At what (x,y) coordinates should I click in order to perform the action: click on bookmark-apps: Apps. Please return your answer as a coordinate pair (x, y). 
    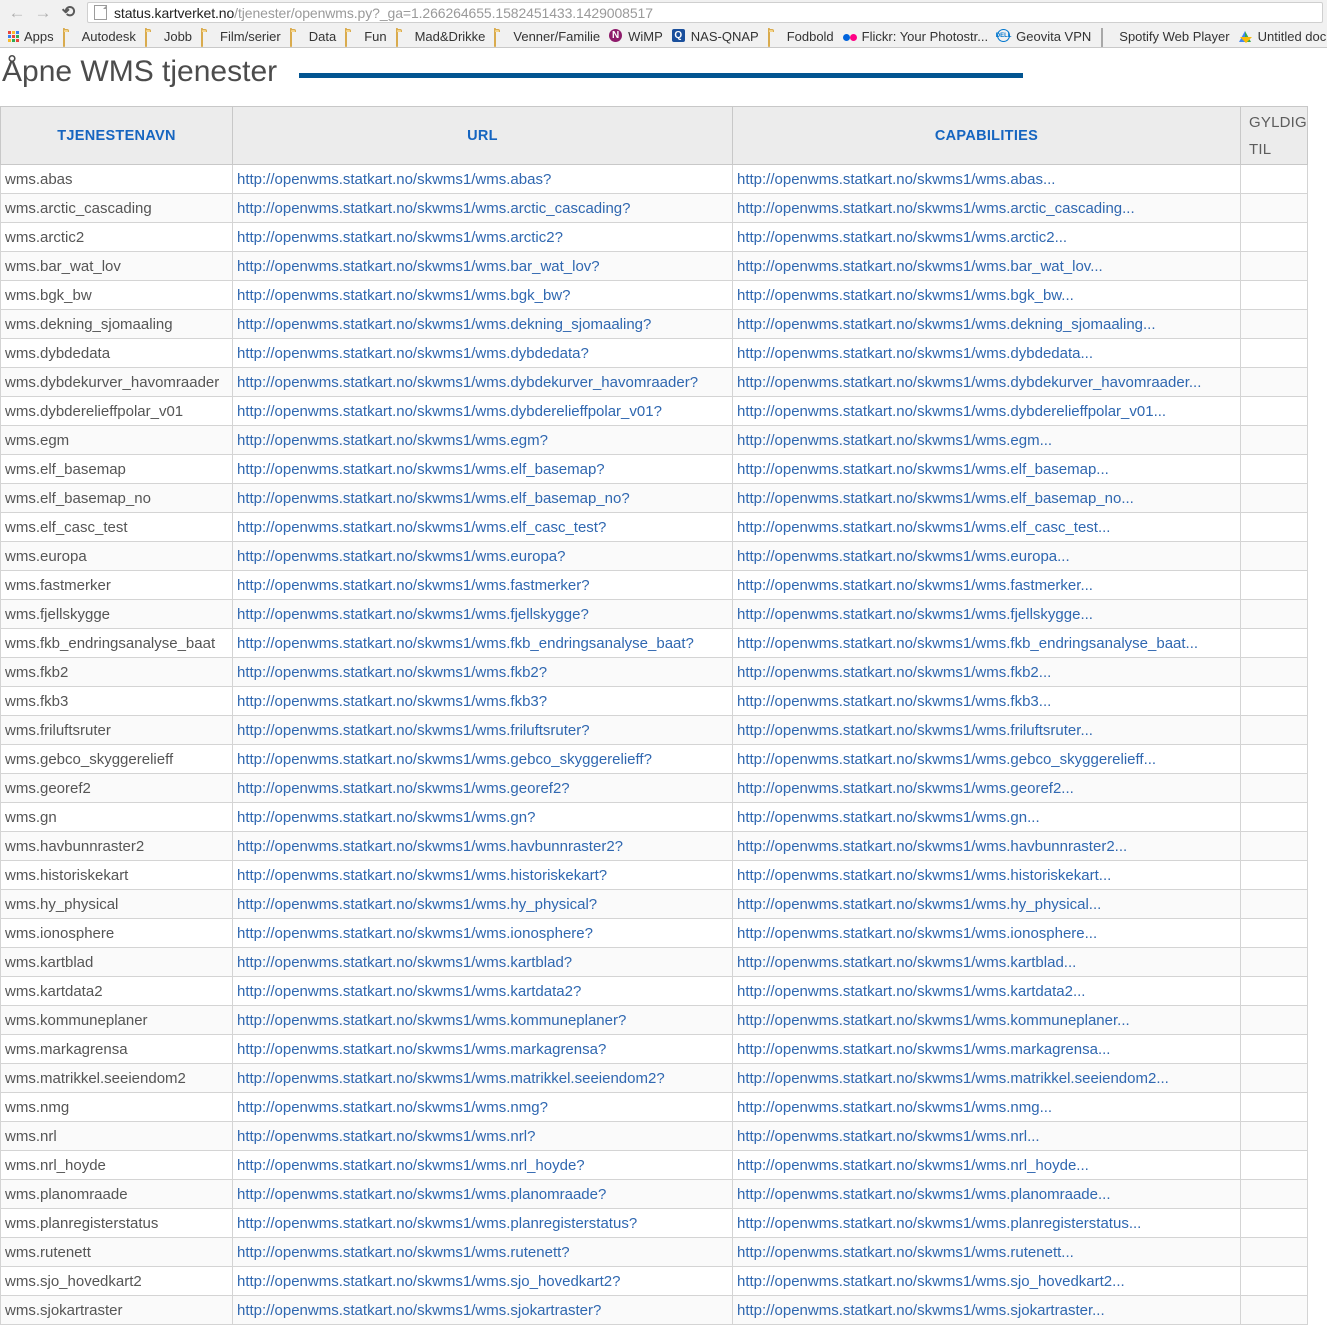
    Looking at the image, I should click on (32, 36).